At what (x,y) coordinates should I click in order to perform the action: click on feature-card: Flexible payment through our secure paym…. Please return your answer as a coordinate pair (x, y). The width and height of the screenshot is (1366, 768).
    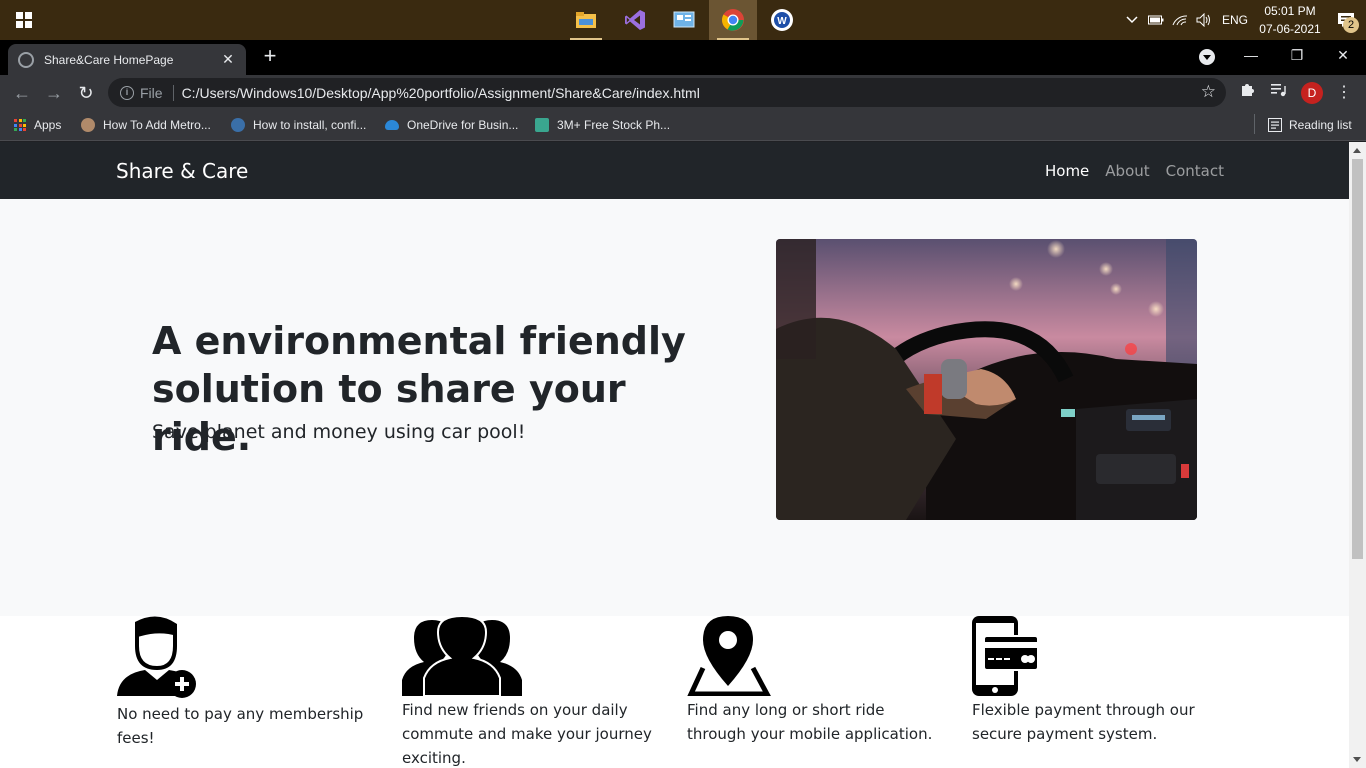
    Looking at the image, I should click on (1102, 681).